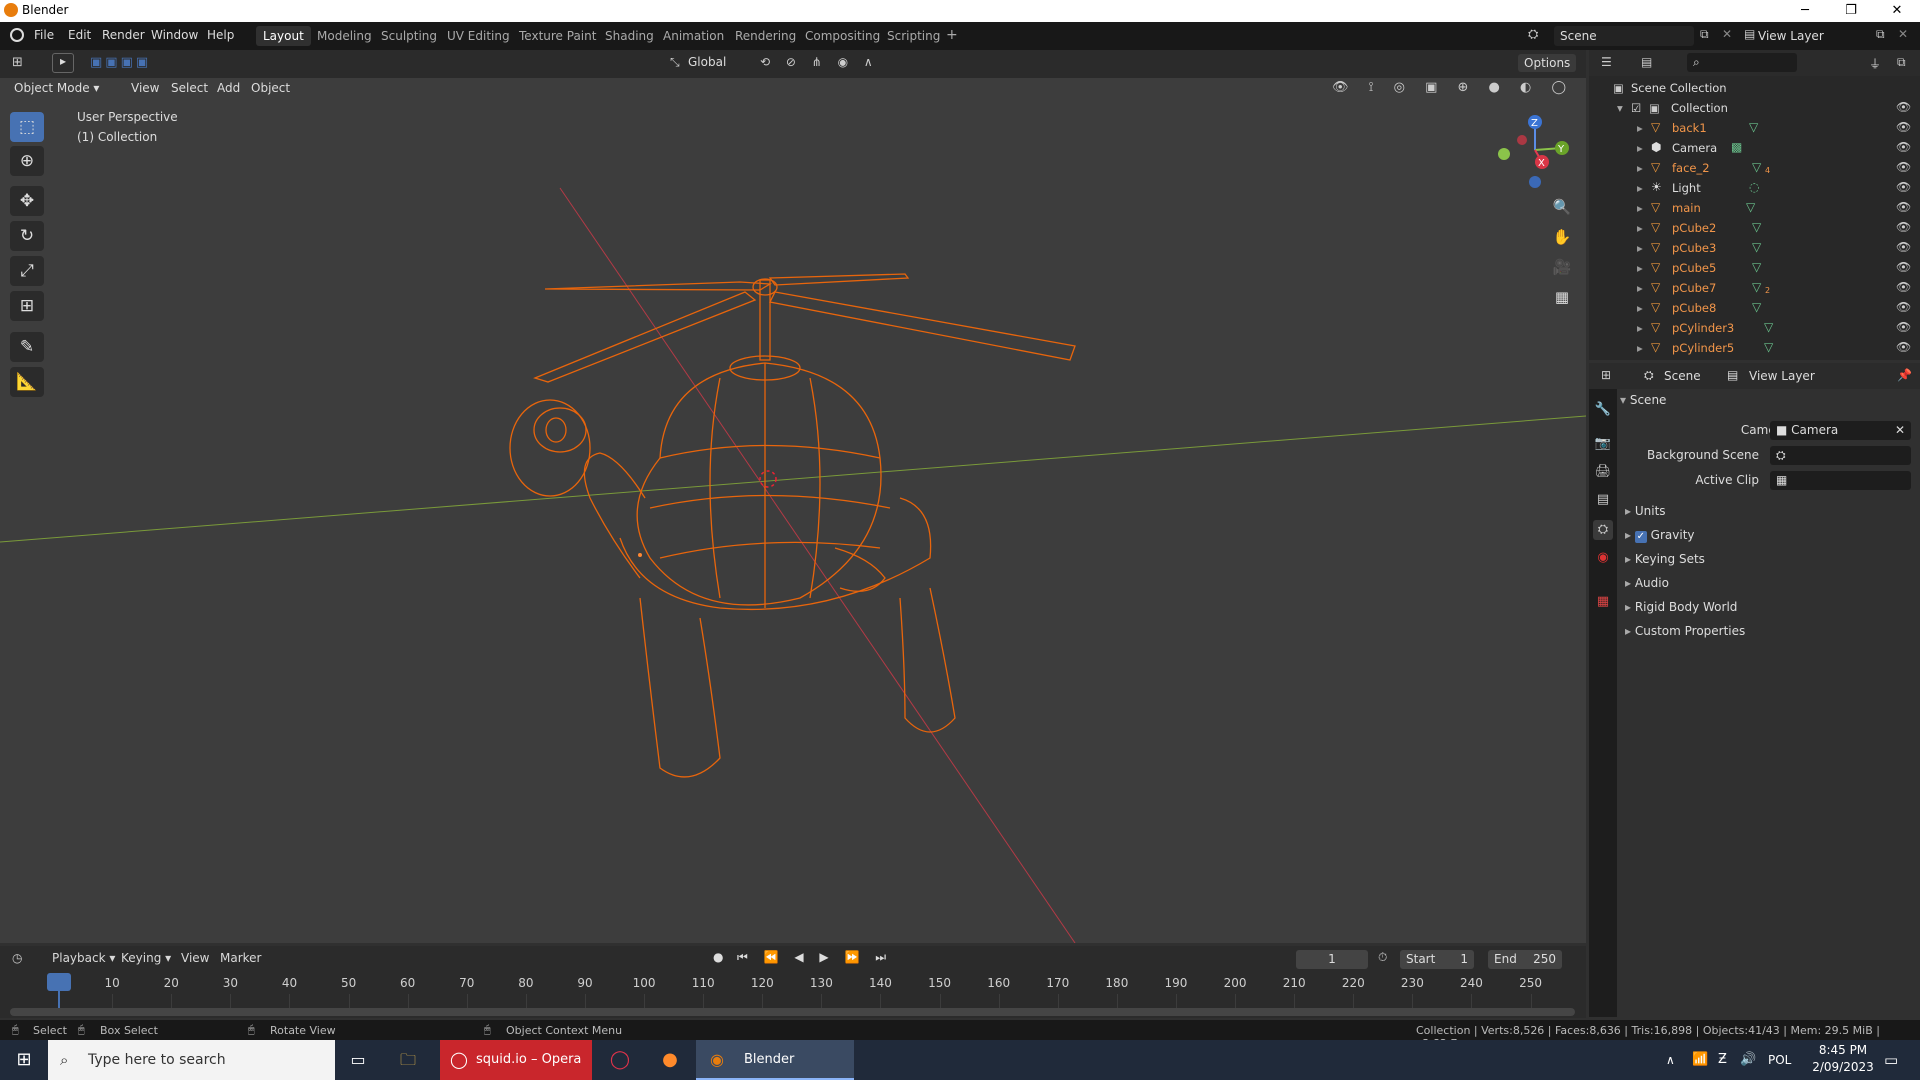 This screenshot has height=1080, width=1920. What do you see at coordinates (27, 127) in the screenshot?
I see `tweak-select-tool-icon: ⬚` at bounding box center [27, 127].